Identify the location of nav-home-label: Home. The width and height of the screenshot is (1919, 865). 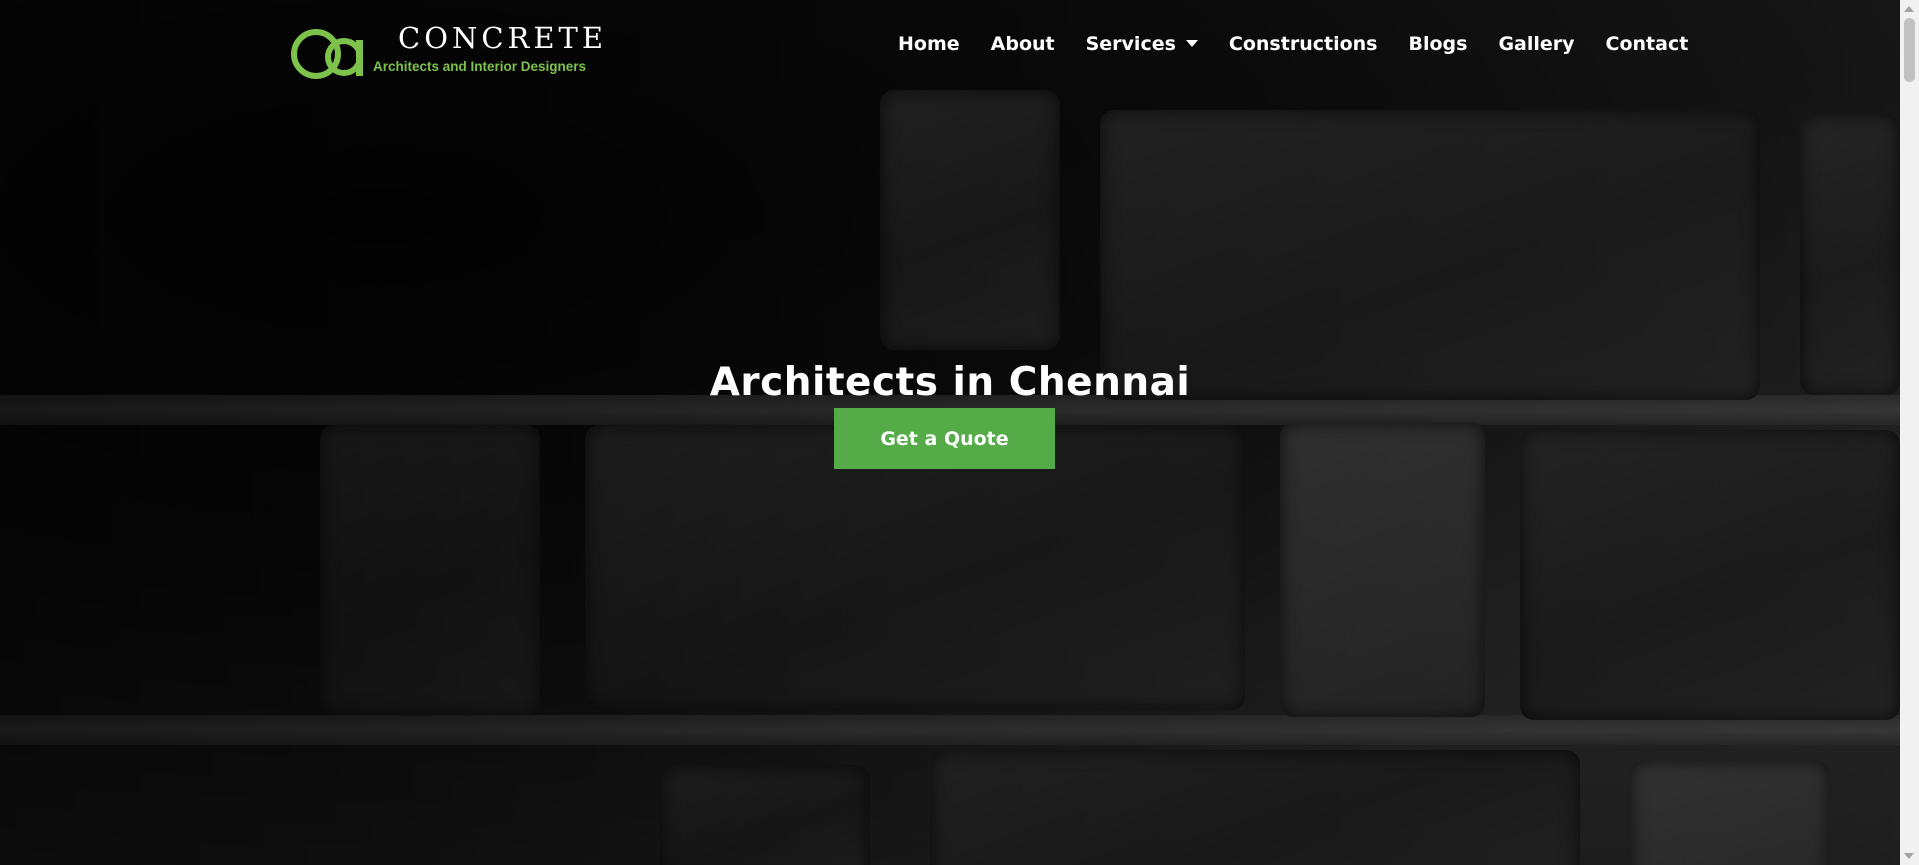
(929, 44).